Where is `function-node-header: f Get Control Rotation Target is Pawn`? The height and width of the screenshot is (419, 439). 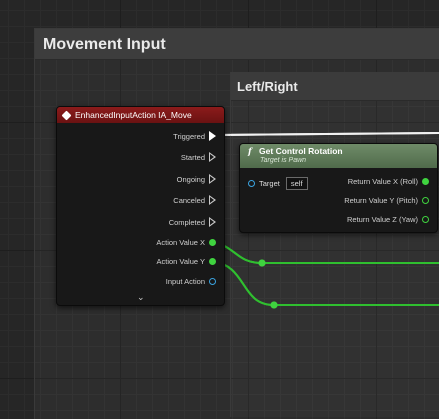
function-node-header: f Get Control Rotation Target is Pawn is located at coordinates (338, 156).